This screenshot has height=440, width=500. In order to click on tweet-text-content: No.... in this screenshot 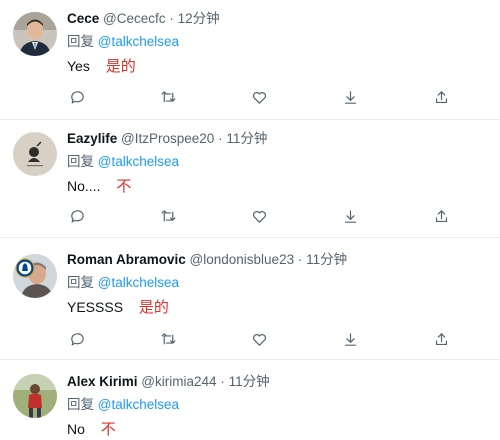, I will do `click(84, 186)`.